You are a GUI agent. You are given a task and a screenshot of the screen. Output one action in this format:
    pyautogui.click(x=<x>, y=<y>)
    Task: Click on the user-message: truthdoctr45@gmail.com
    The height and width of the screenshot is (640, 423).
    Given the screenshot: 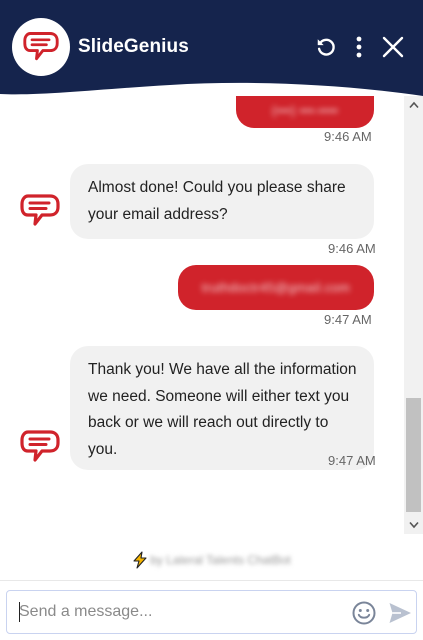 What is the action you would take?
    pyautogui.click(x=276, y=287)
    